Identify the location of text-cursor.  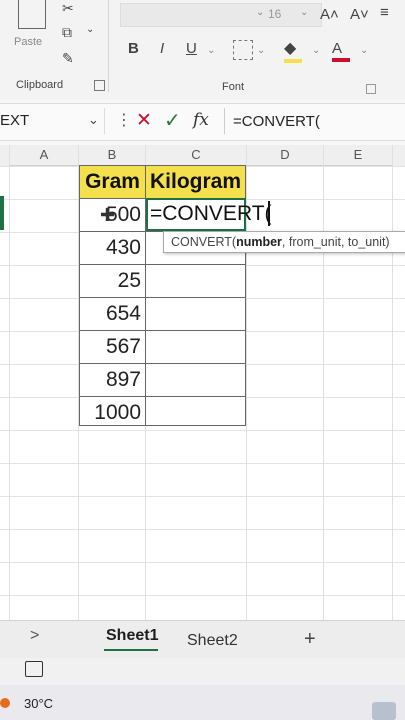
(269, 213).